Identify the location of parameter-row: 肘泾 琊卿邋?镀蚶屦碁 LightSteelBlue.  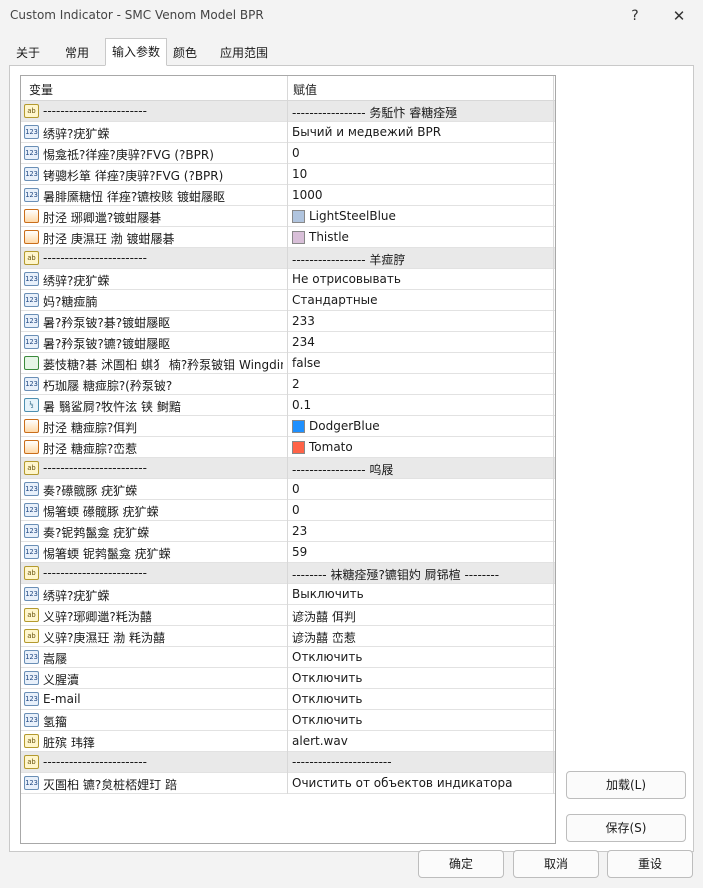
(288, 216).